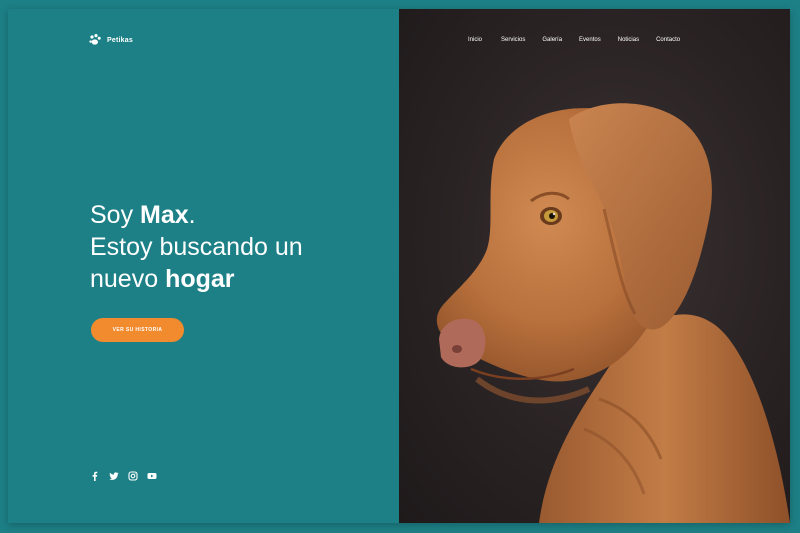 The width and height of the screenshot is (800, 533). Describe the element at coordinates (192, 215) in the screenshot. I see `hero-line-1-suffix: .` at that location.